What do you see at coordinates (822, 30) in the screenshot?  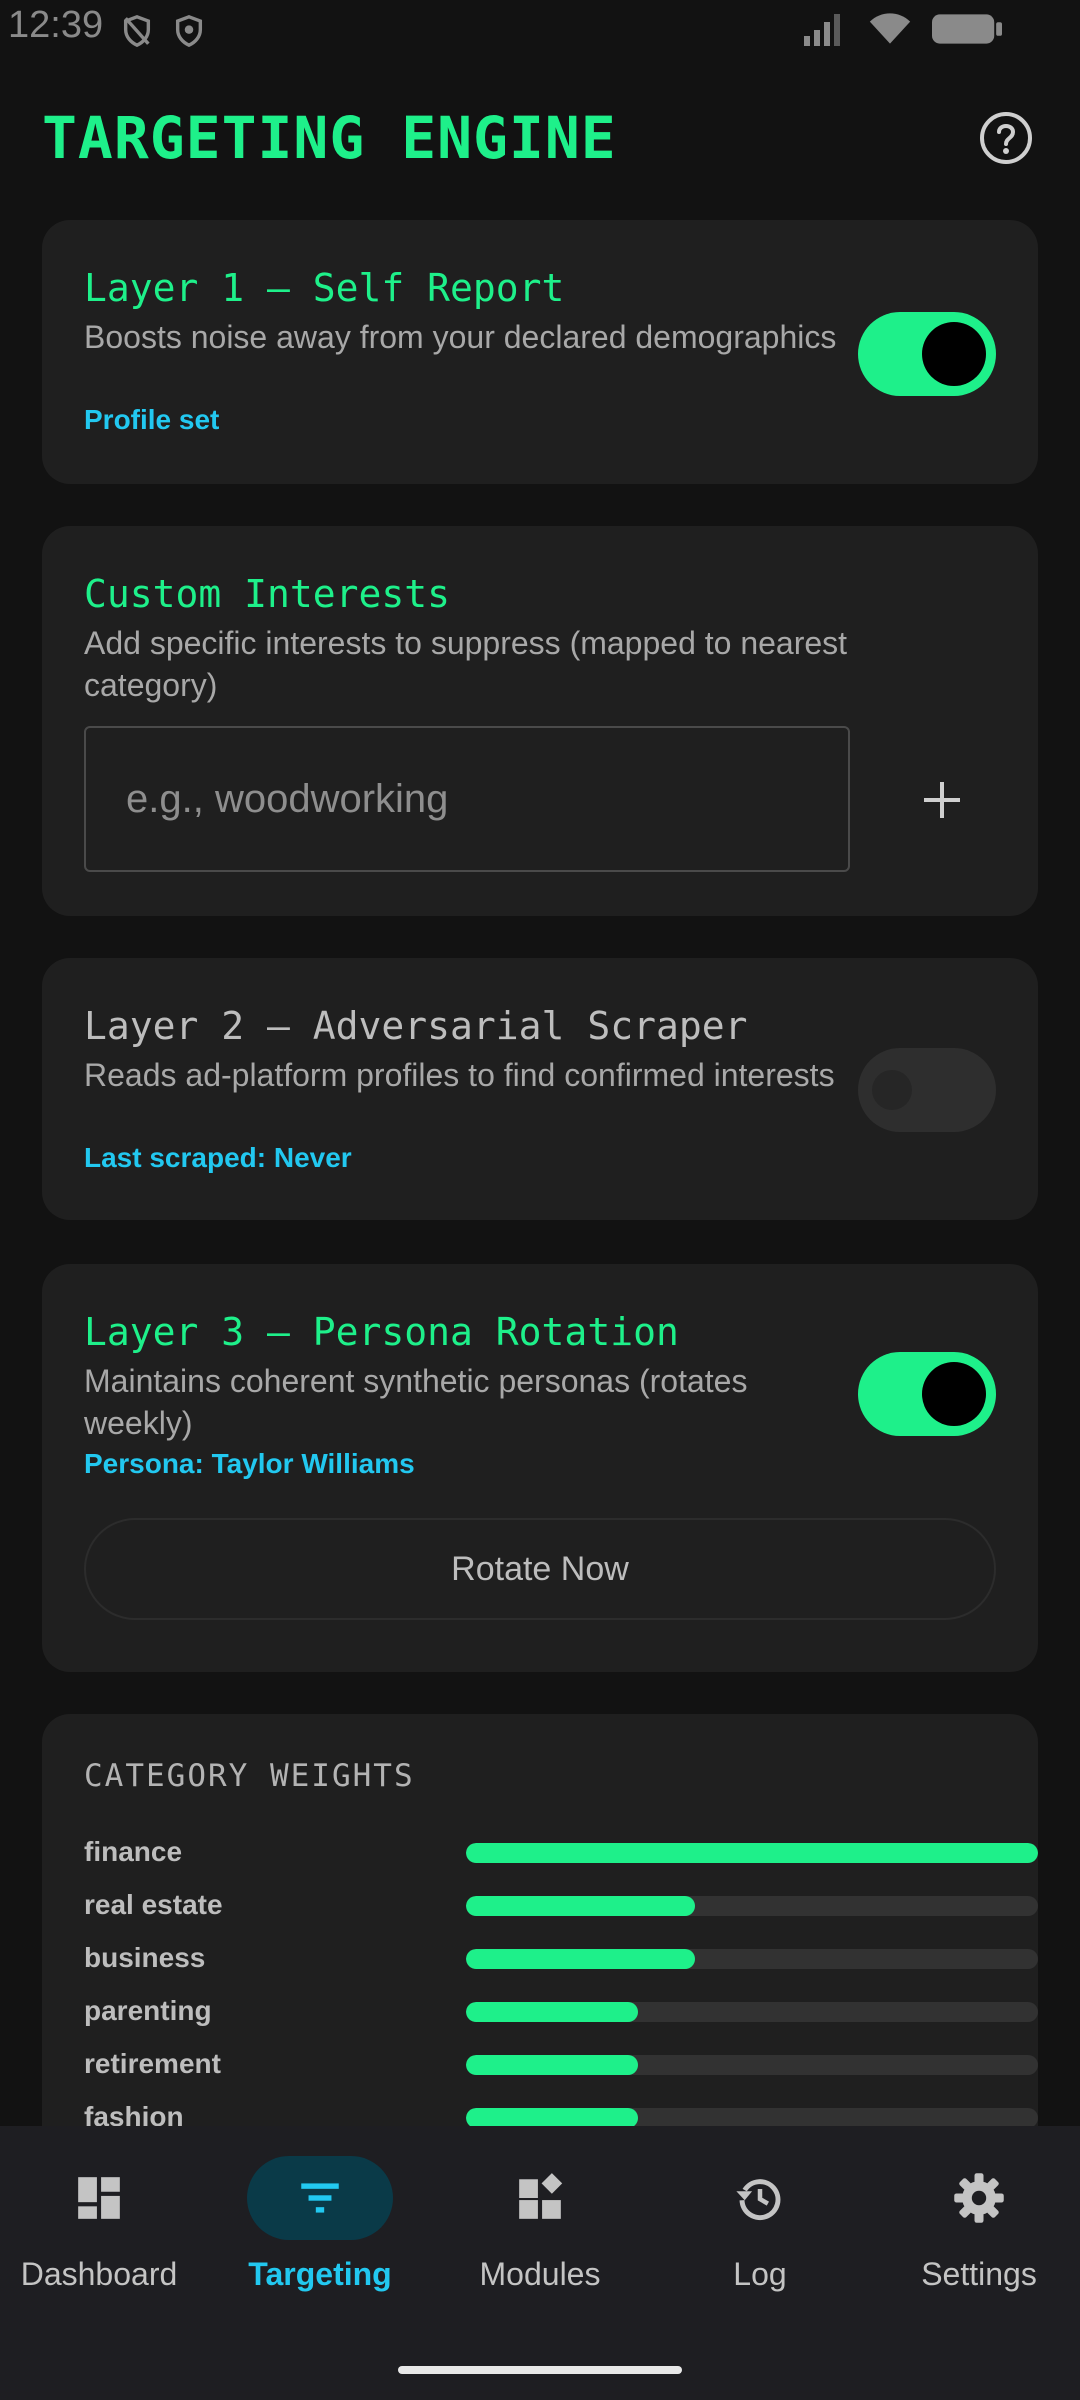 I see `signal-icon` at bounding box center [822, 30].